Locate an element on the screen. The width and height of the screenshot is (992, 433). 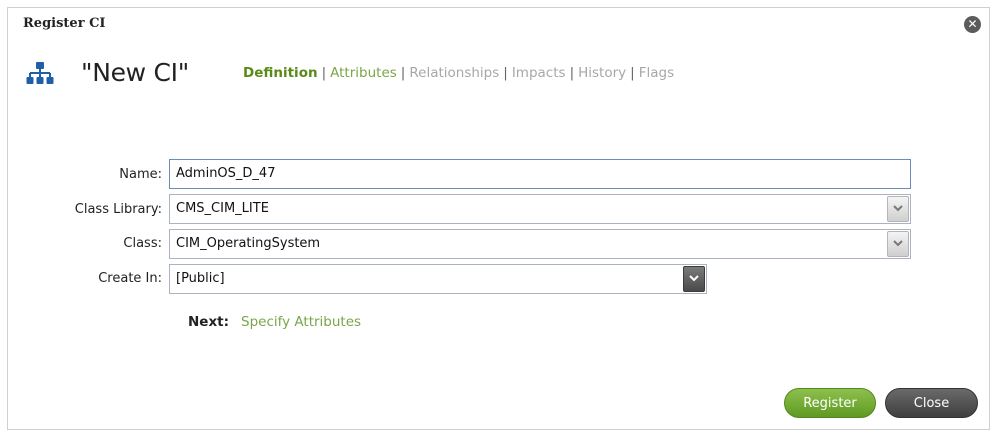
next-label: Next: is located at coordinates (209, 322).